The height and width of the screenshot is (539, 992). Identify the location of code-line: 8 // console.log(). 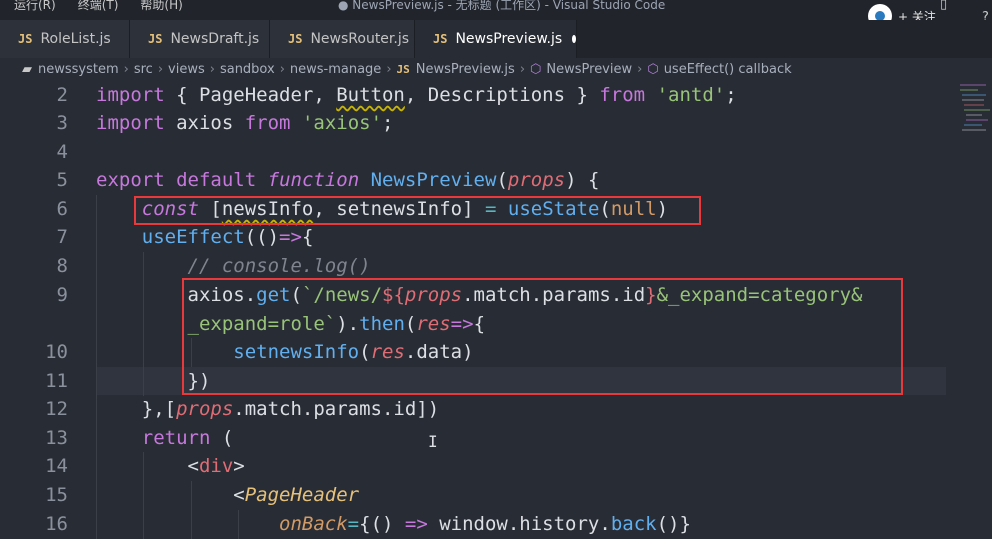
(496, 266).